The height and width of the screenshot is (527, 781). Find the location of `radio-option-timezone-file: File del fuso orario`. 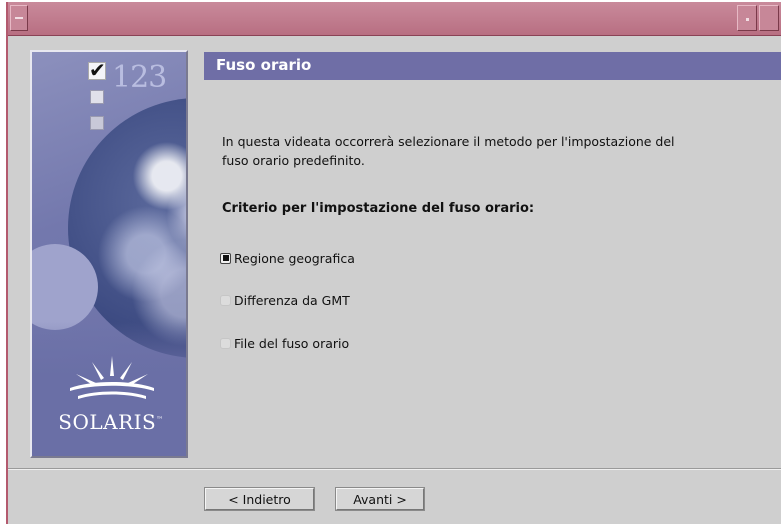

radio-option-timezone-file: File del fuso orario is located at coordinates (284, 343).